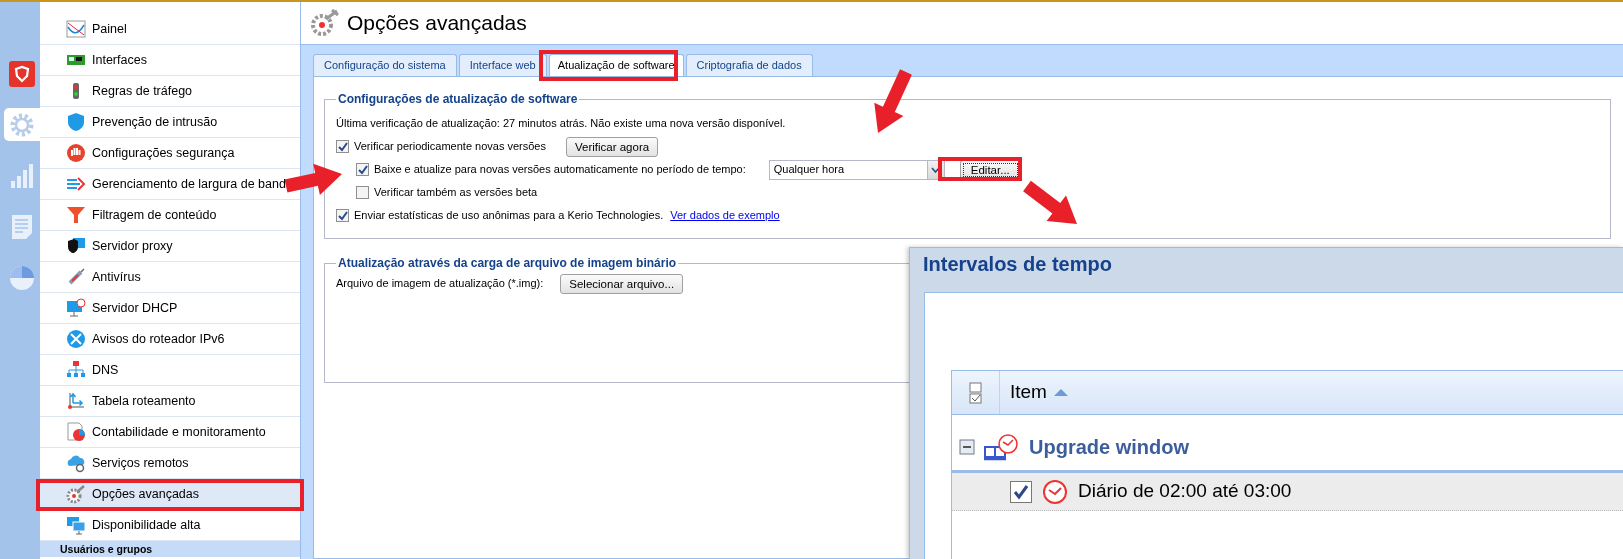  I want to click on sidebar-item: Avisos do roteador IPv6, so click(170, 339).